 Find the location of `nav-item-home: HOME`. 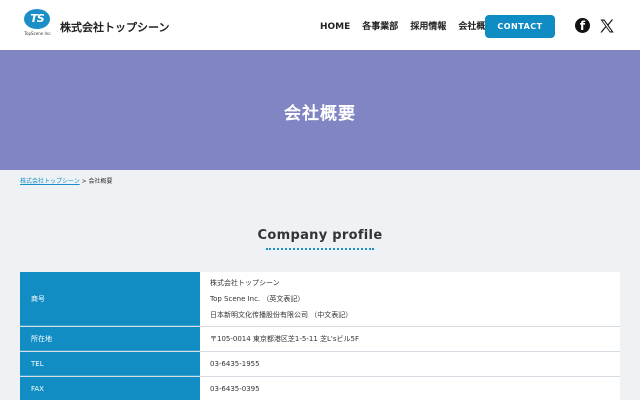

nav-item-home: HOME is located at coordinates (335, 27).